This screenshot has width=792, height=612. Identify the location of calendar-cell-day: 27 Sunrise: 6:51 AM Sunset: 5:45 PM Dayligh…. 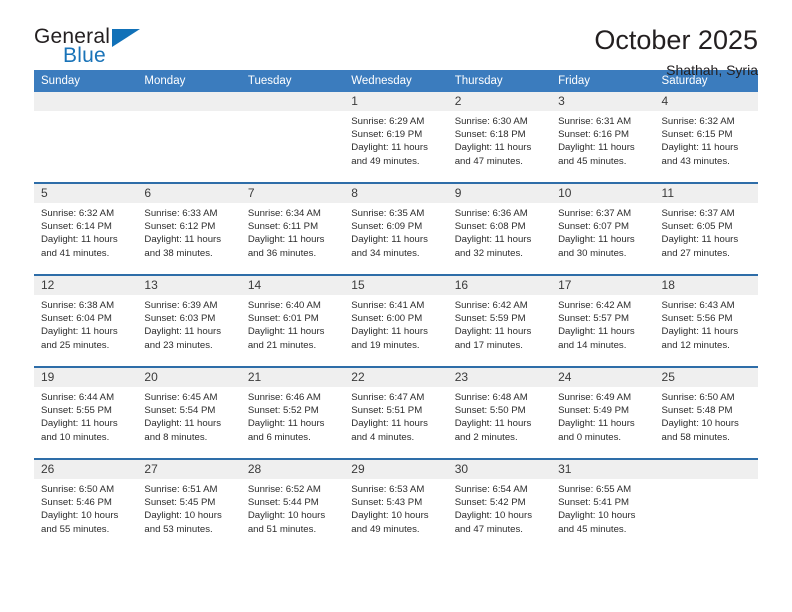
(189, 504).